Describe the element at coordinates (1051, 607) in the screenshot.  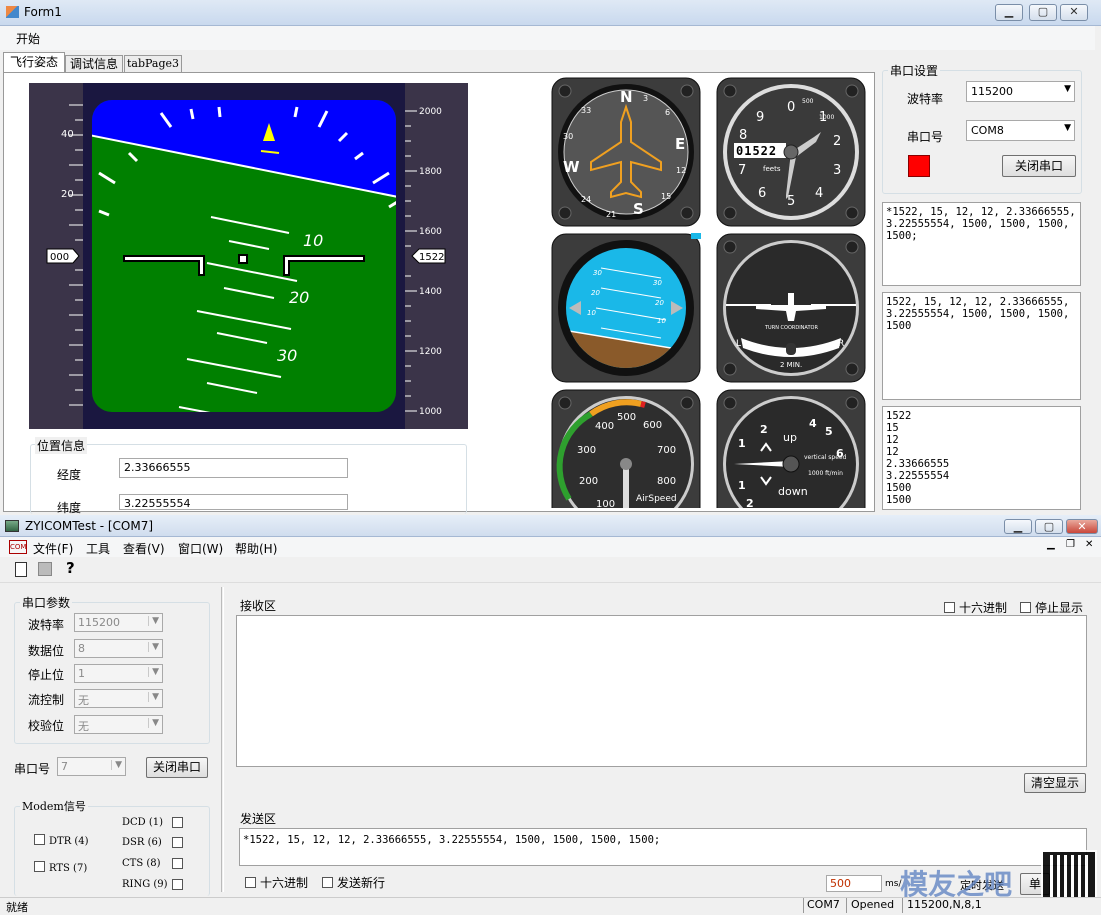
I see `stop-display-checkbox: 停止显示` at that location.